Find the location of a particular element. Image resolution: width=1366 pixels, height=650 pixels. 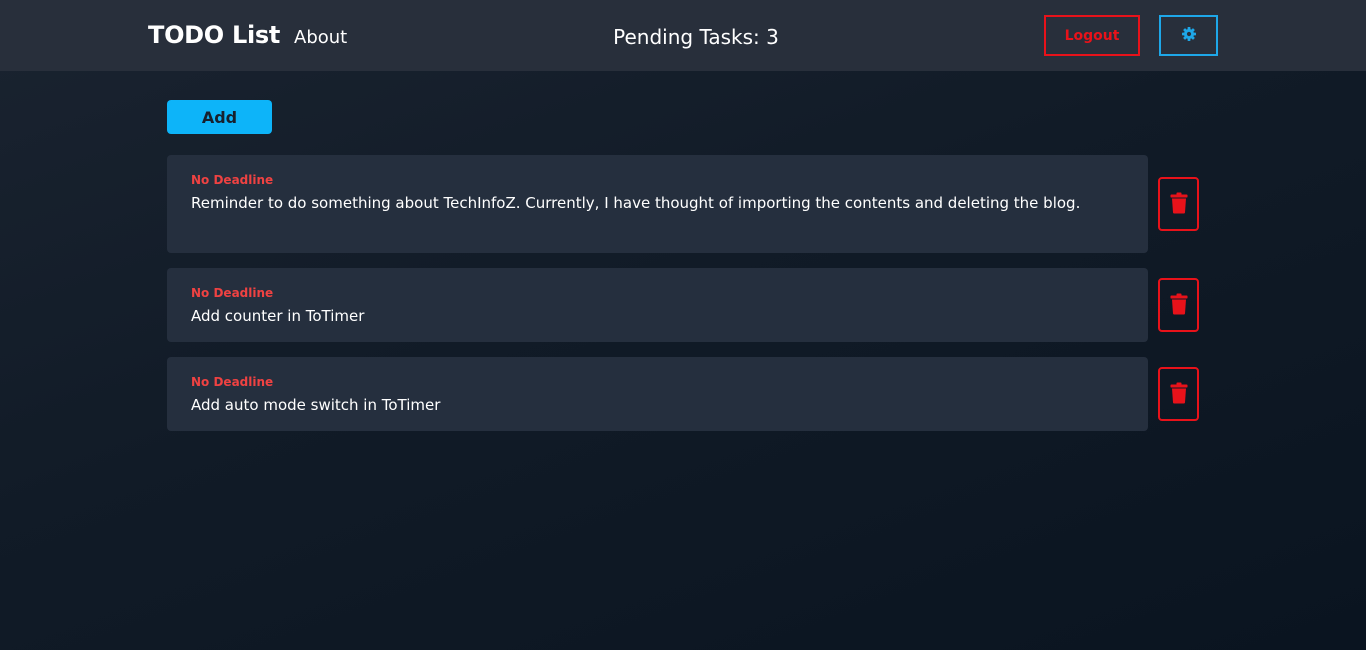

about-link: About is located at coordinates (320, 38).